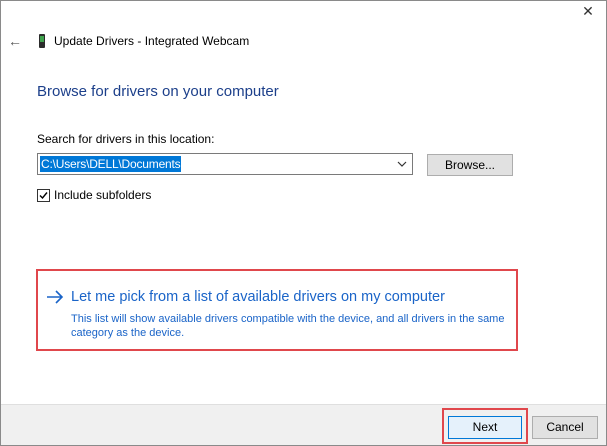  What do you see at coordinates (565, 427) in the screenshot?
I see `cancel-button: Cancel` at bounding box center [565, 427].